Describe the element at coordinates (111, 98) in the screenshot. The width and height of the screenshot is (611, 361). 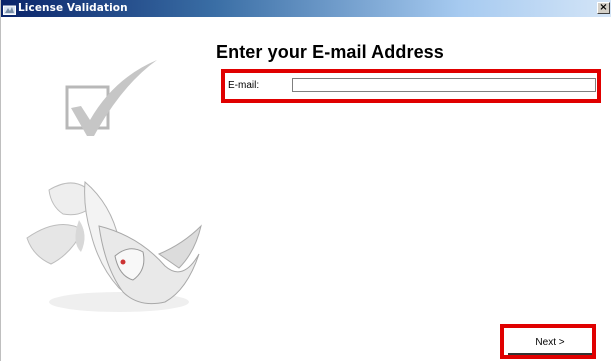
I see `checkmark-icon` at that location.